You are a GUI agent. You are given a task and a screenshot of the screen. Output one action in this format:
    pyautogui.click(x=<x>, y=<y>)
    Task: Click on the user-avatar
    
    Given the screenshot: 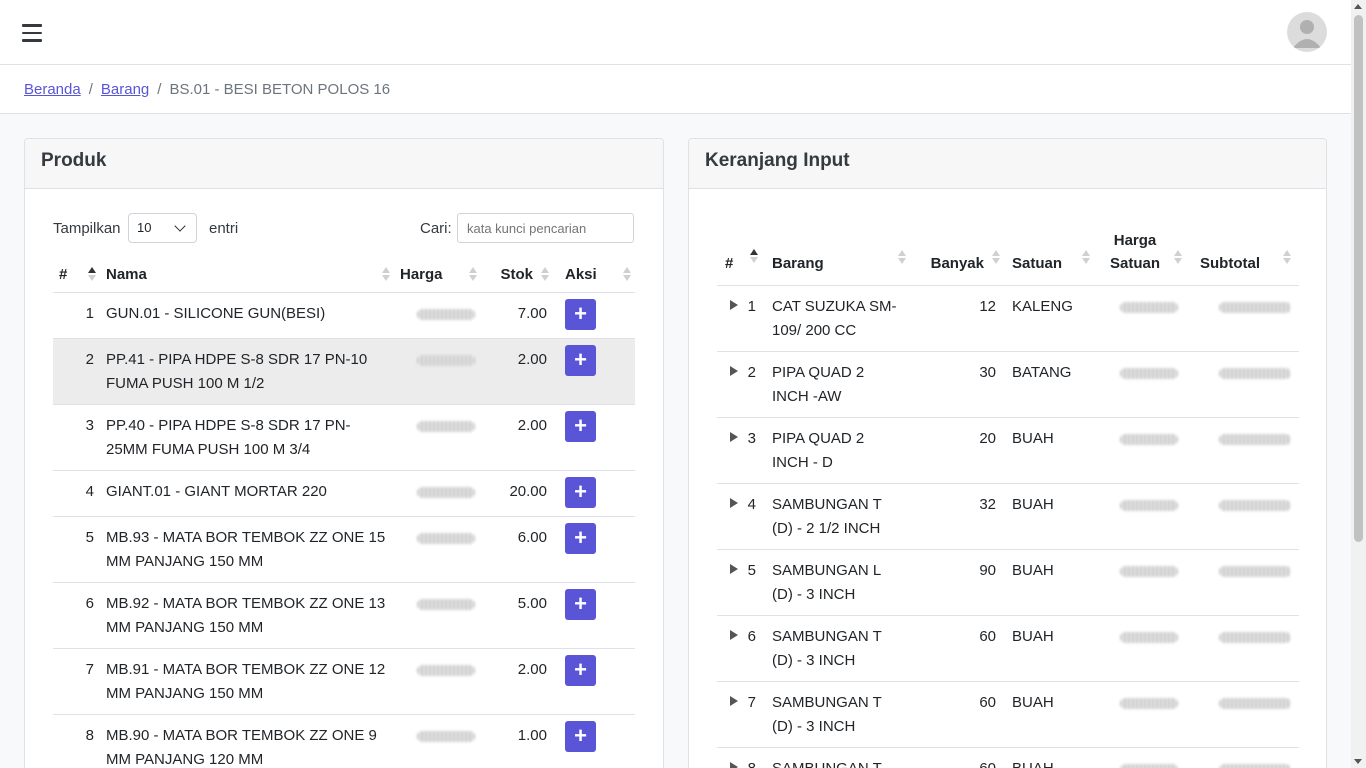 What is the action you would take?
    pyautogui.click(x=1307, y=32)
    